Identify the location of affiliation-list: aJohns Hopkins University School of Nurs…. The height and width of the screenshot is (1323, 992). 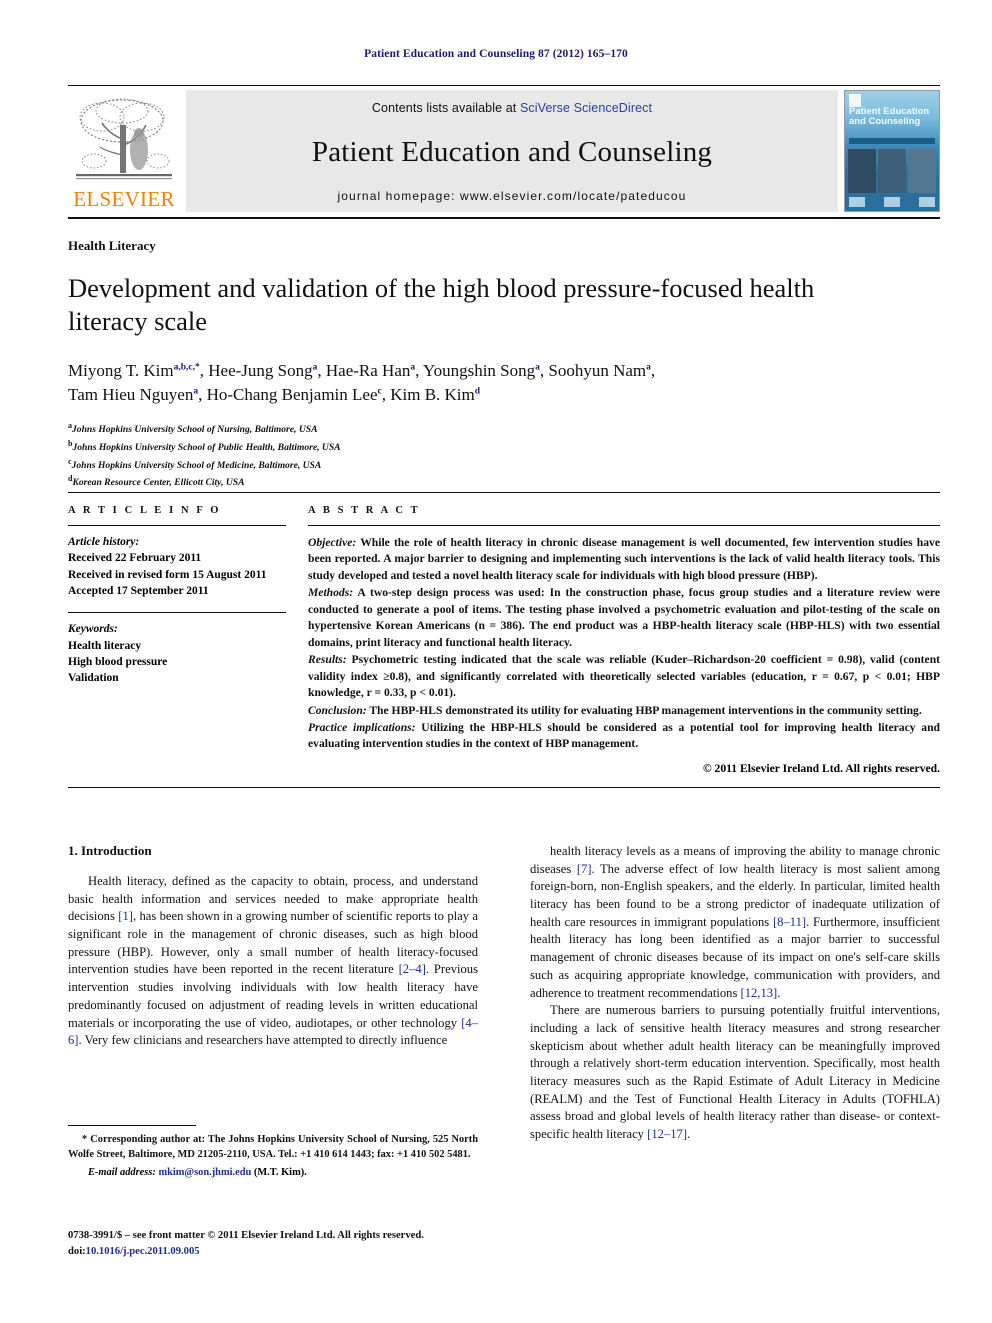
(504, 455).